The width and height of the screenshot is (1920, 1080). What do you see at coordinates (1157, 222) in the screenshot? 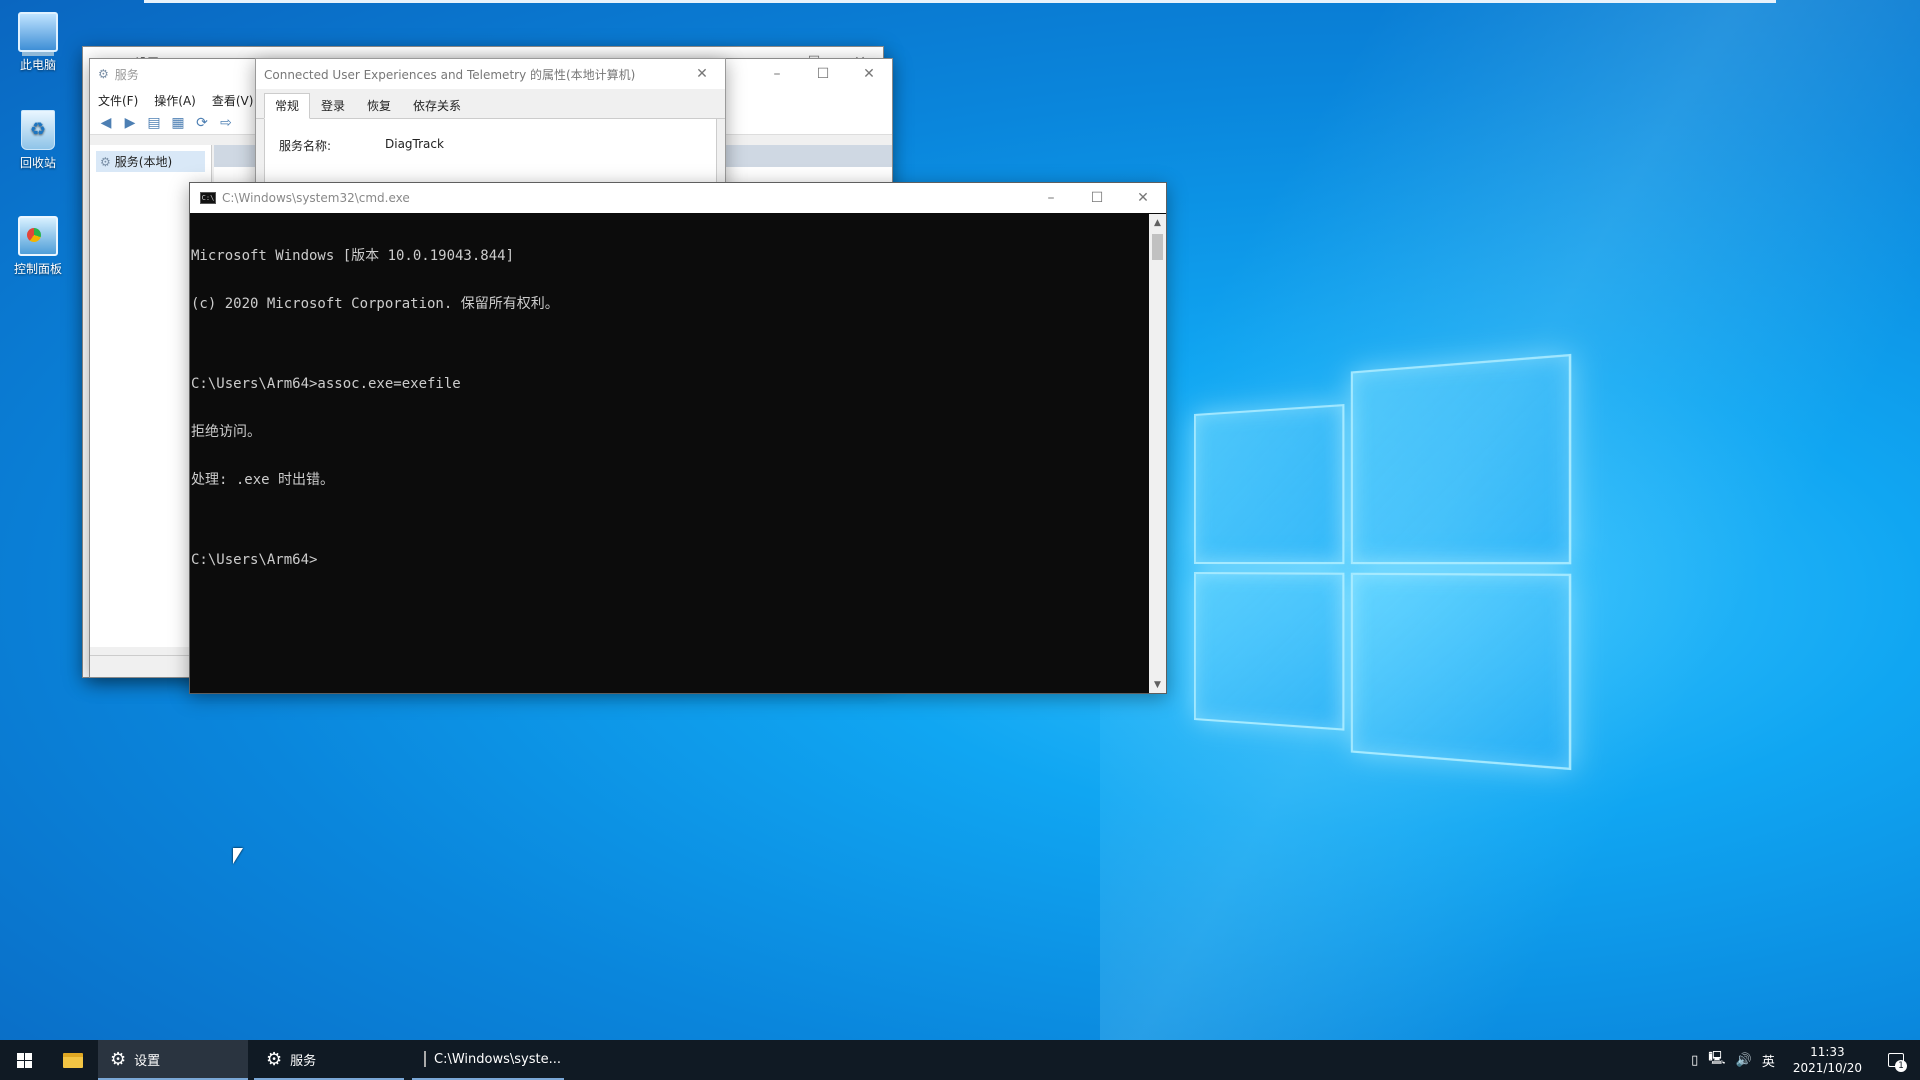
I see `scroll-up-arrow-icon: ▲` at bounding box center [1157, 222].